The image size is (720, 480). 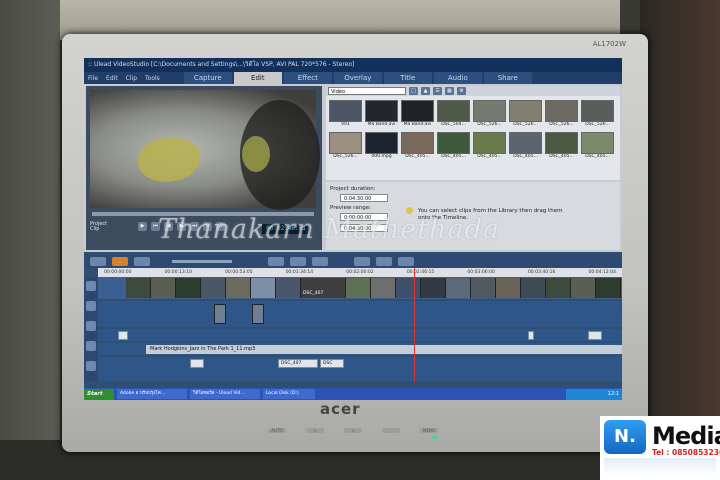 I want to click on audio-clip: DSC_407, so click(x=298, y=363).